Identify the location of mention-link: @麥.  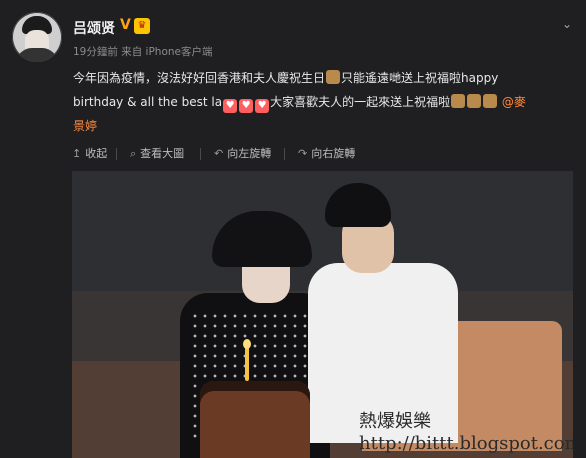
(514, 102).